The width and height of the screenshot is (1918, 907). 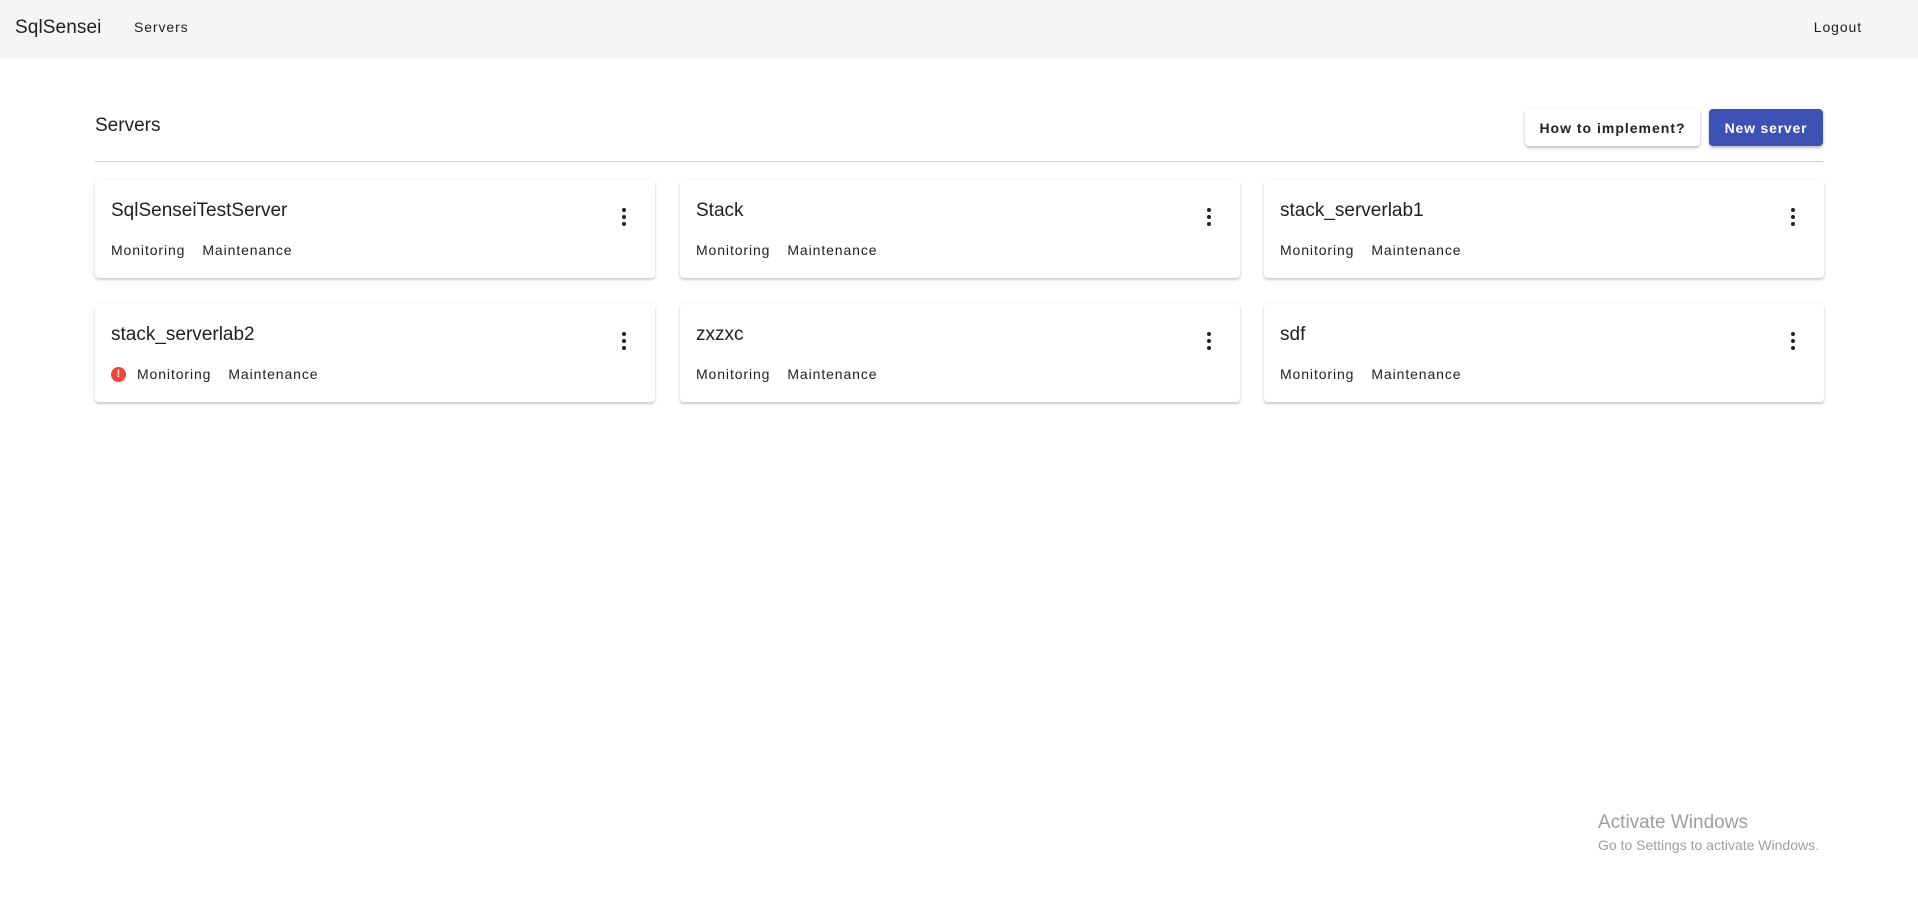 What do you see at coordinates (1673, 822) in the screenshot?
I see `watermark-title: Activate Windows` at bounding box center [1673, 822].